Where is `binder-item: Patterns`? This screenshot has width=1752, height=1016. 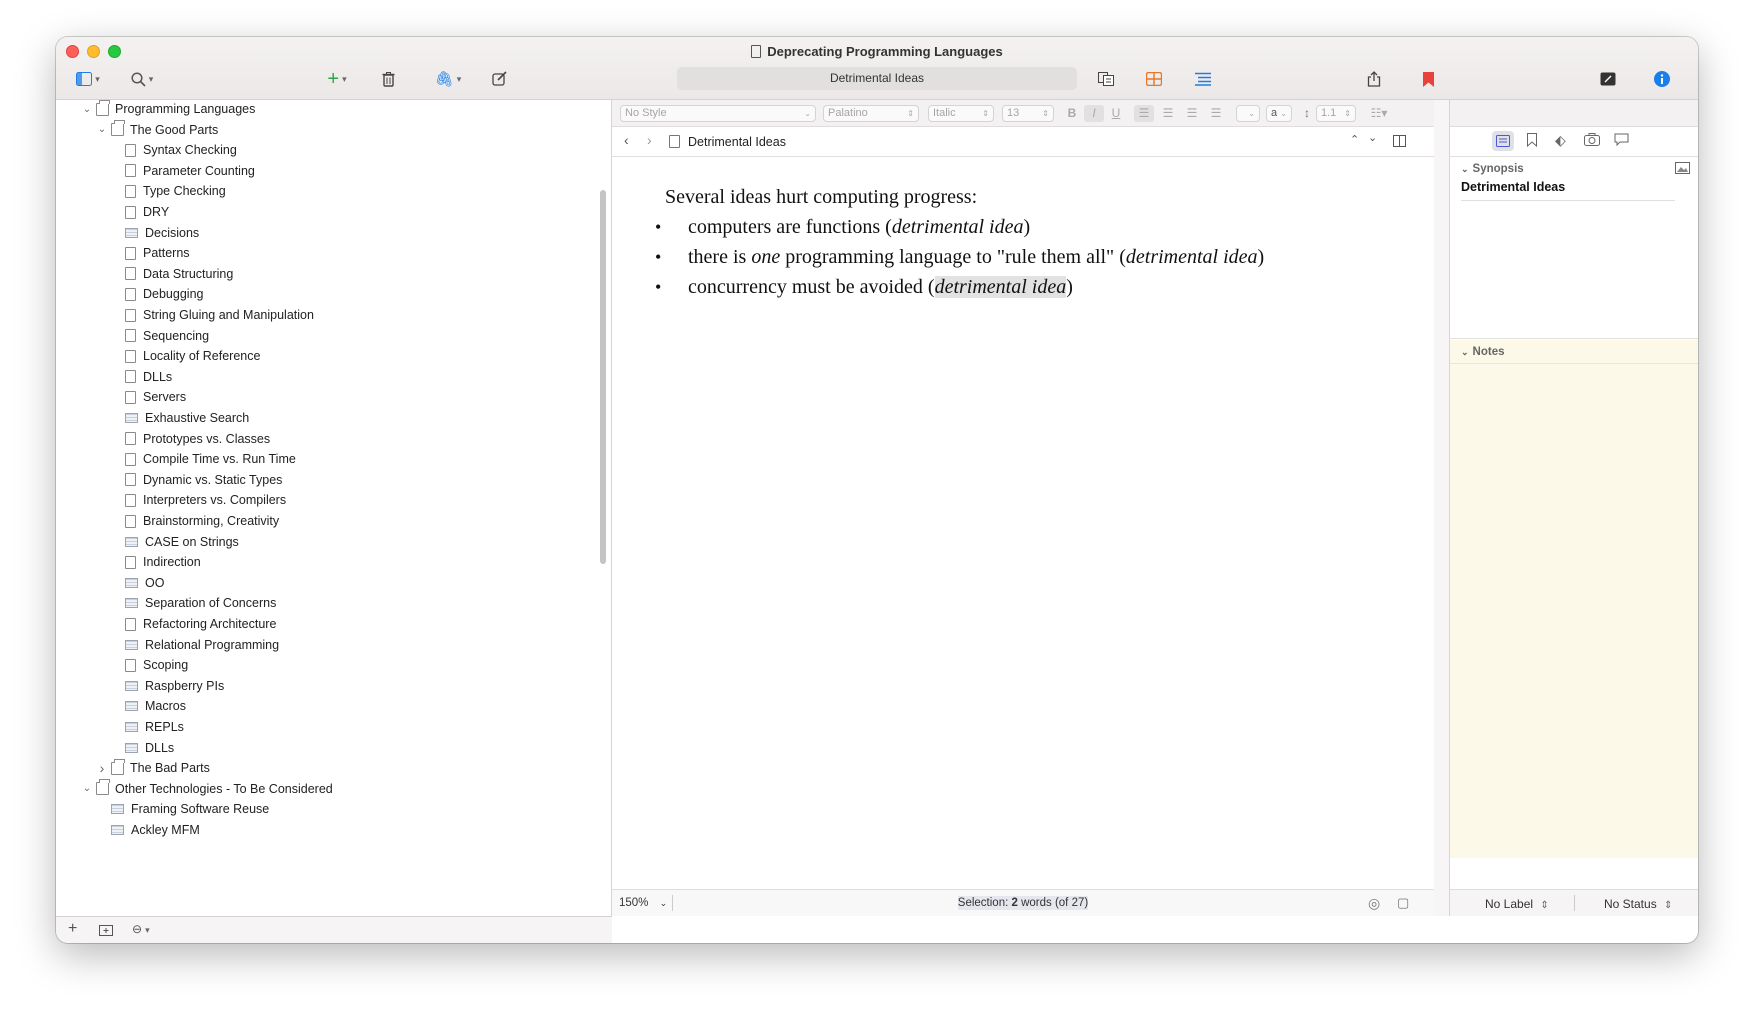 binder-item: Patterns is located at coordinates (149, 253).